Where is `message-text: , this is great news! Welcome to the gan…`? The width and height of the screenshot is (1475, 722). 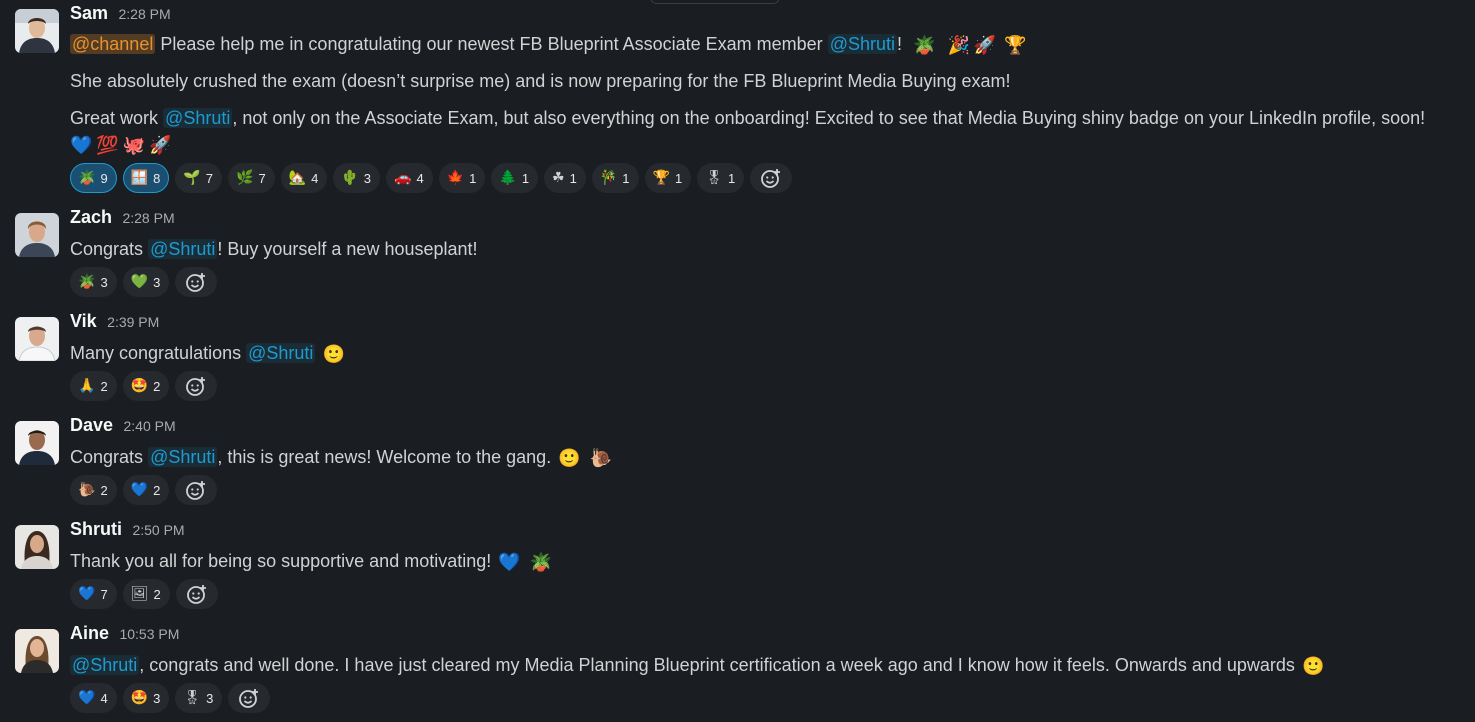
message-text: , this is great news! Welcome to the gan… is located at coordinates (384, 457).